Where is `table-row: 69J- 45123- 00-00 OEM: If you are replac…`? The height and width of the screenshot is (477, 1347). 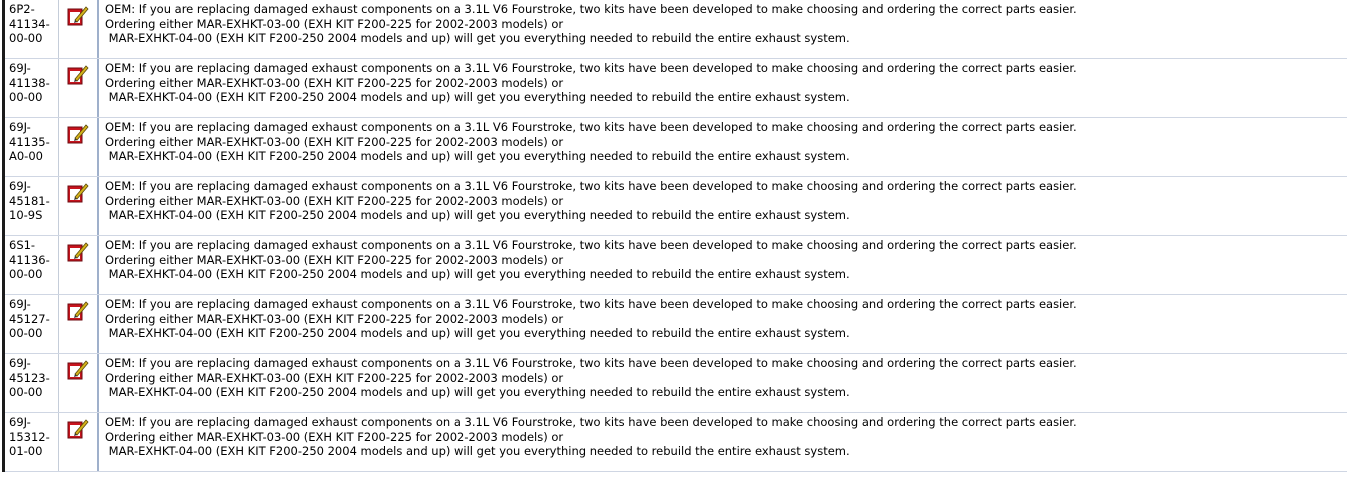 table-row: 69J- 45123- 00-00 OEM: If you are replac… is located at coordinates (676, 383).